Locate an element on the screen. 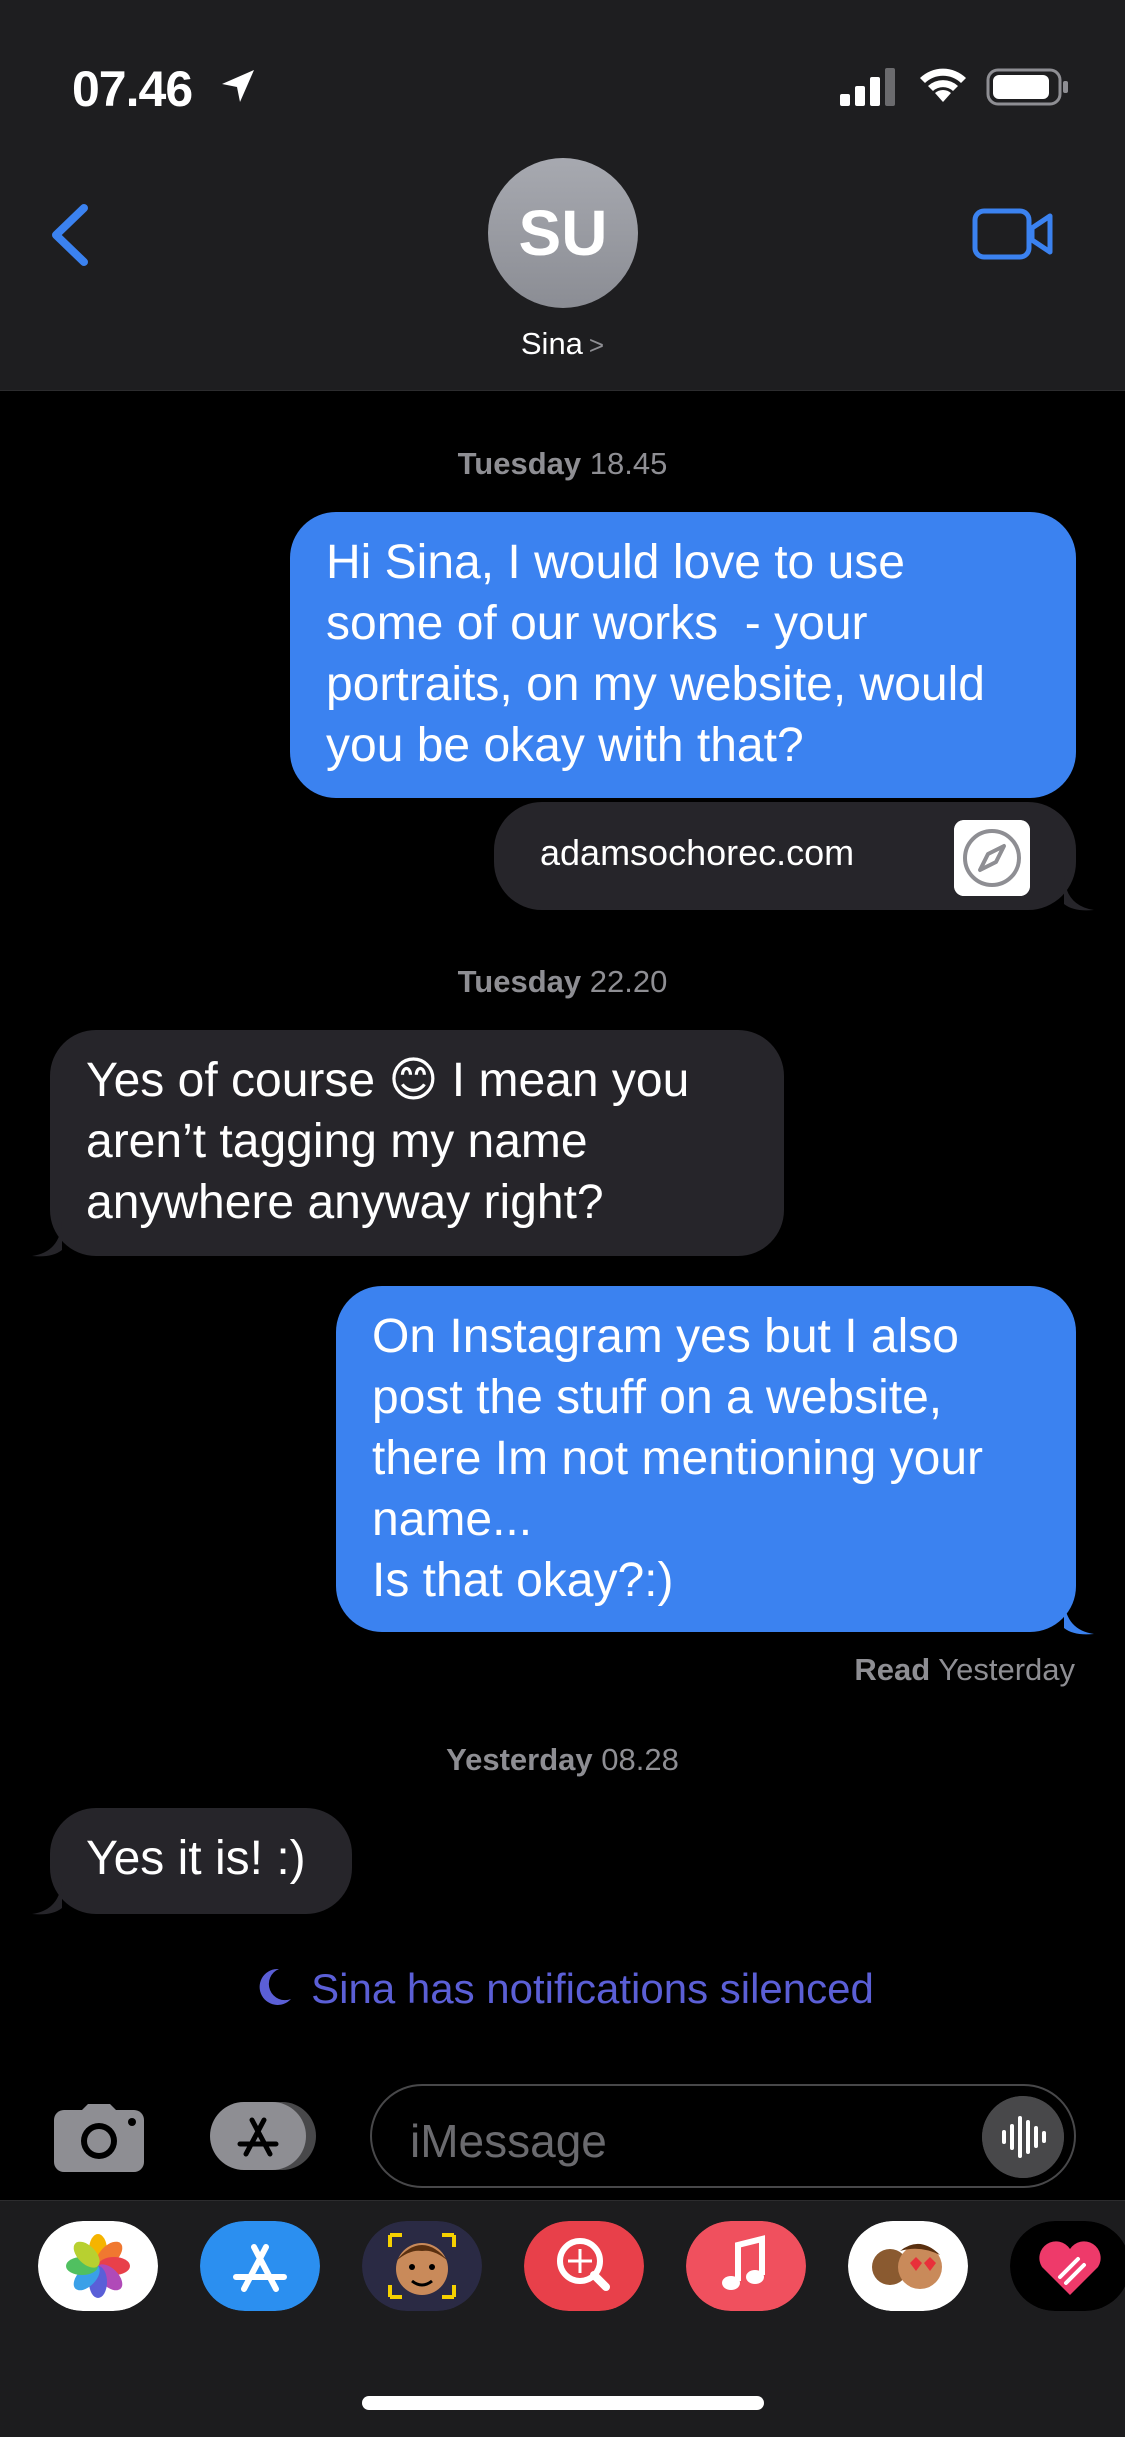  digital-touch-icon is located at coordinates (1067, 2266).